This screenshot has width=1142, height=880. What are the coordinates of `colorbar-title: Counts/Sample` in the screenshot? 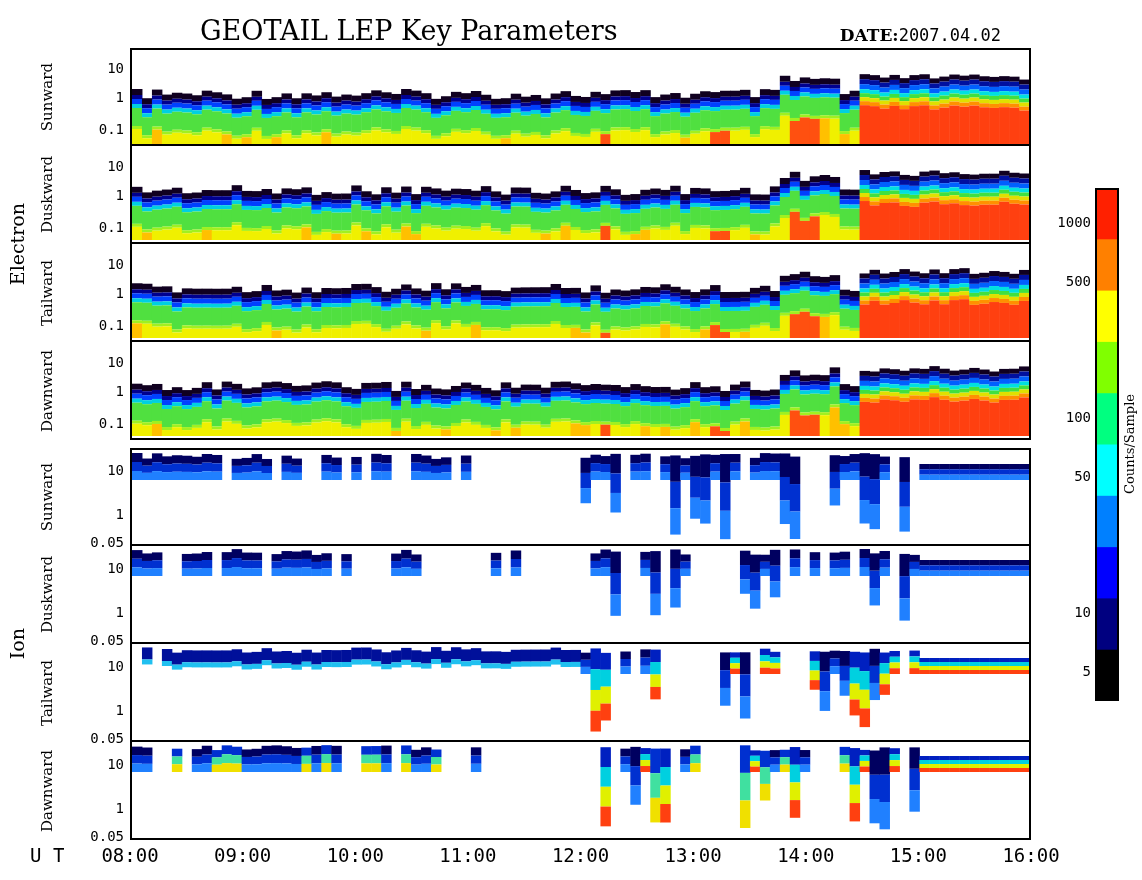 It's located at (1130, 444).